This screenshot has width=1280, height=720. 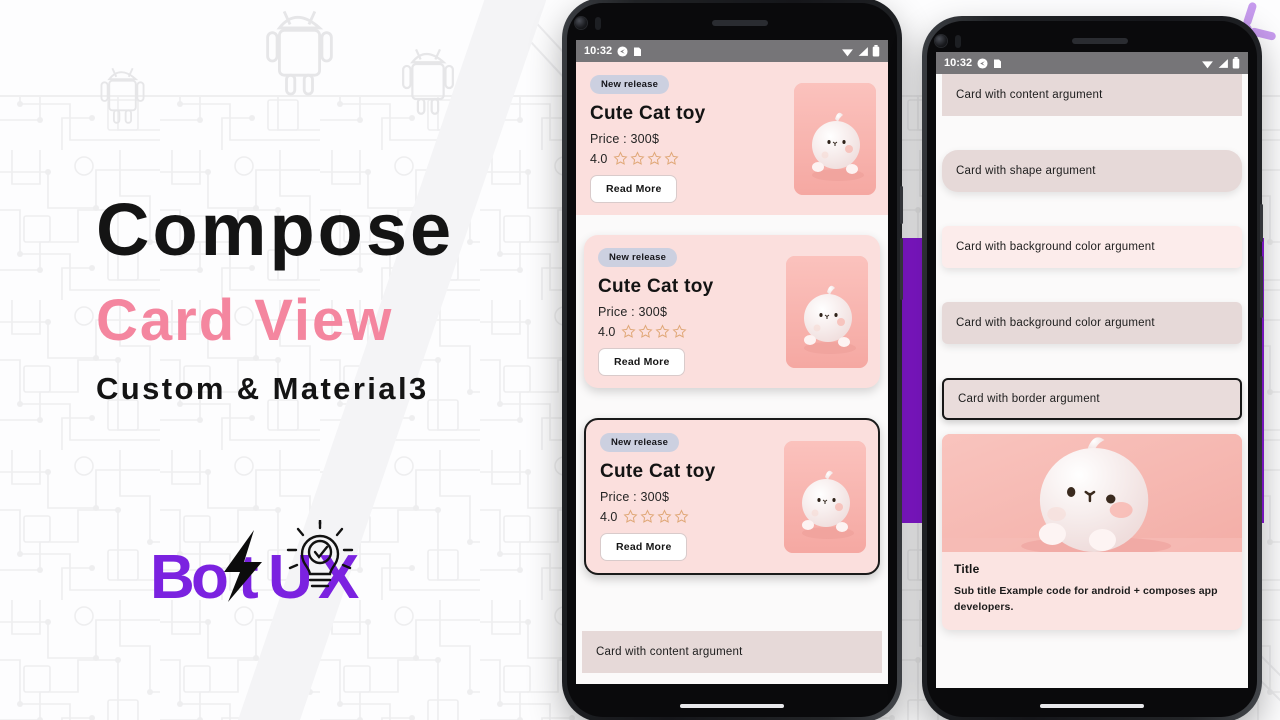 What do you see at coordinates (262, 388) in the screenshot?
I see `poster-title-tagline: Custom & Material3` at bounding box center [262, 388].